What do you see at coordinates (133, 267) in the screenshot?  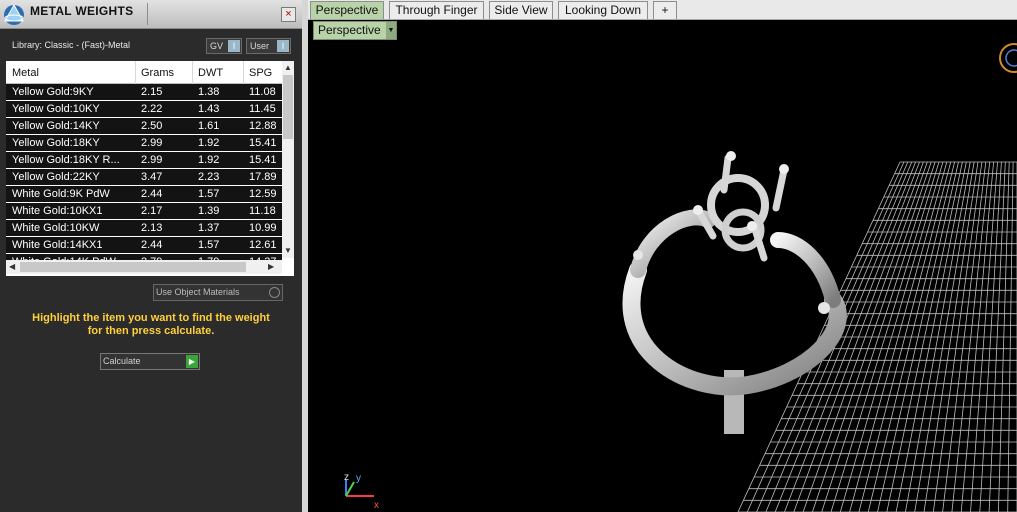 I see `horizontal-scroll-thumb` at bounding box center [133, 267].